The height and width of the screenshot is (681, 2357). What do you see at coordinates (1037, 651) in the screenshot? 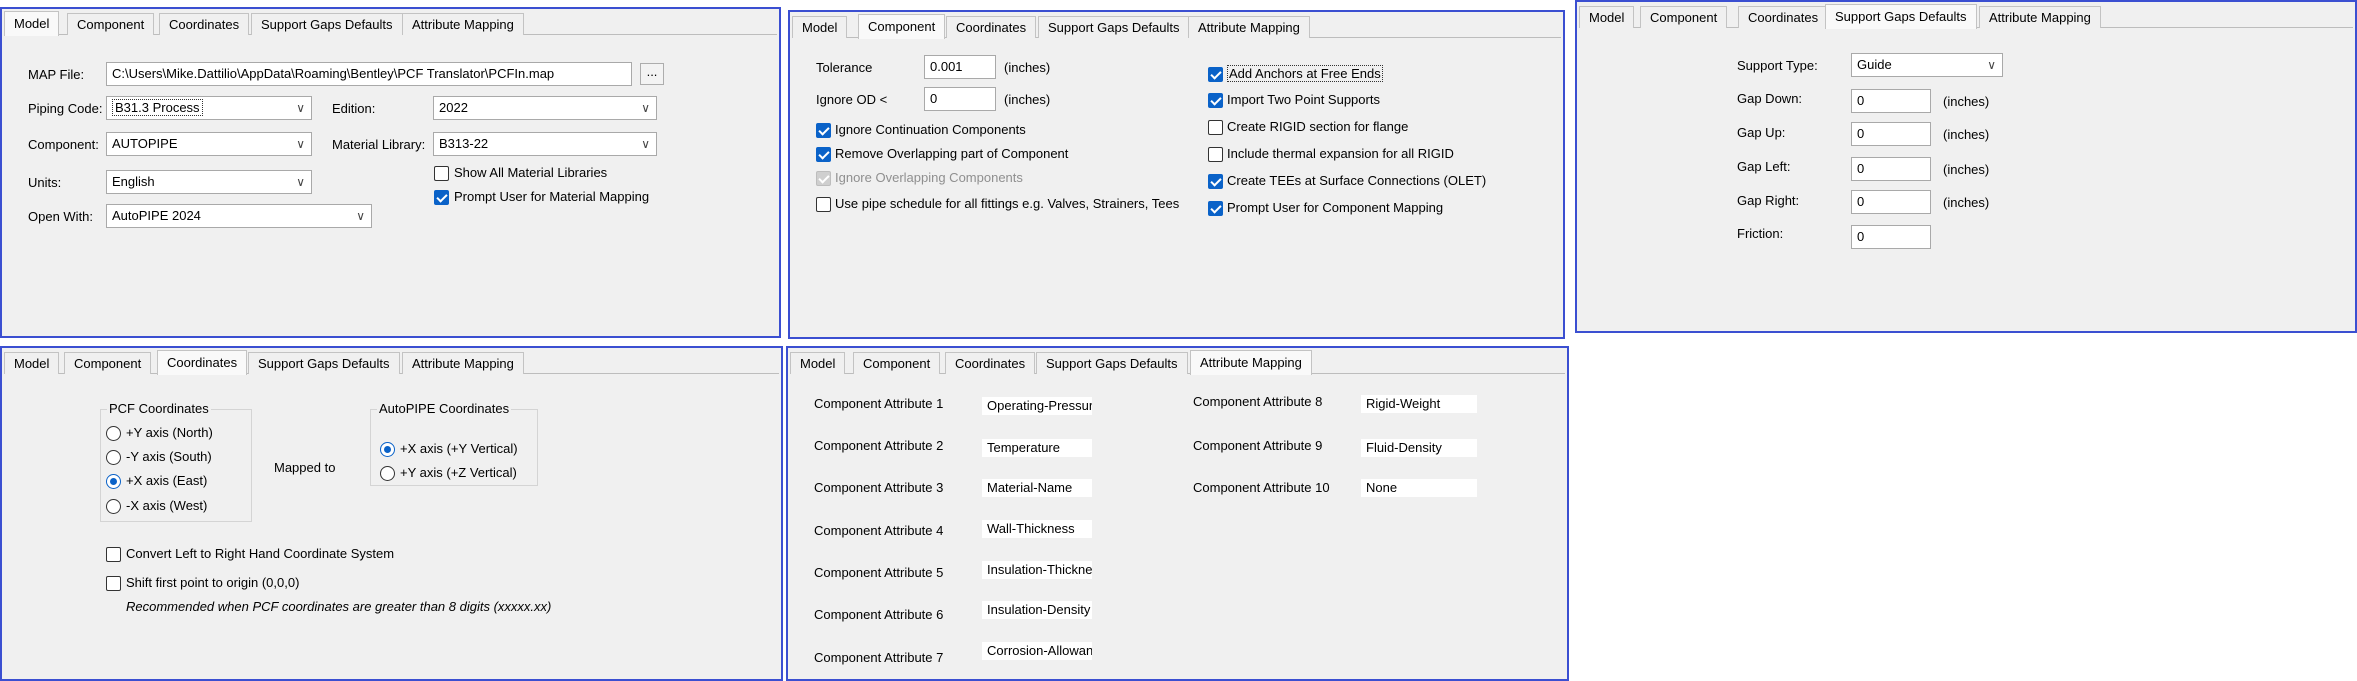
I see `attr-7-value: Corrosion-Allowance` at bounding box center [1037, 651].